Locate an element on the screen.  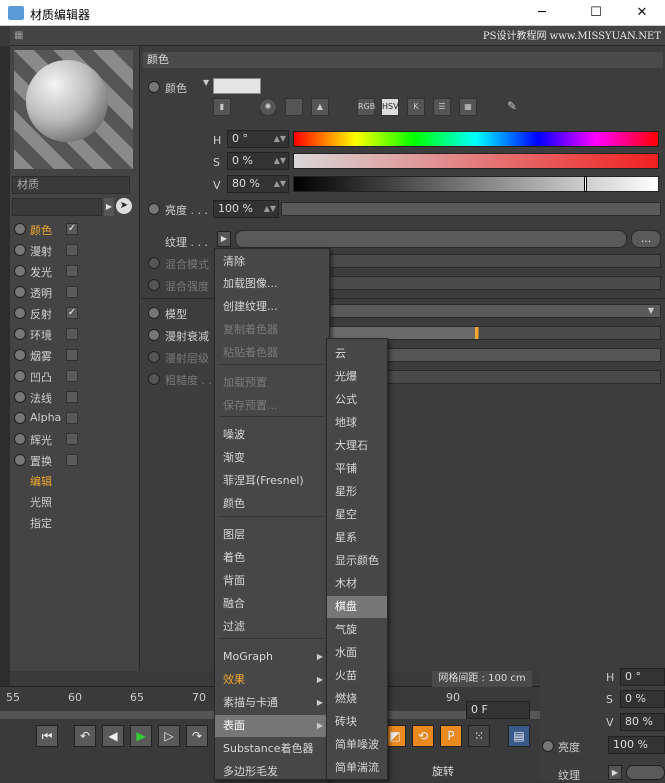
search-input is located at coordinates (57, 207).